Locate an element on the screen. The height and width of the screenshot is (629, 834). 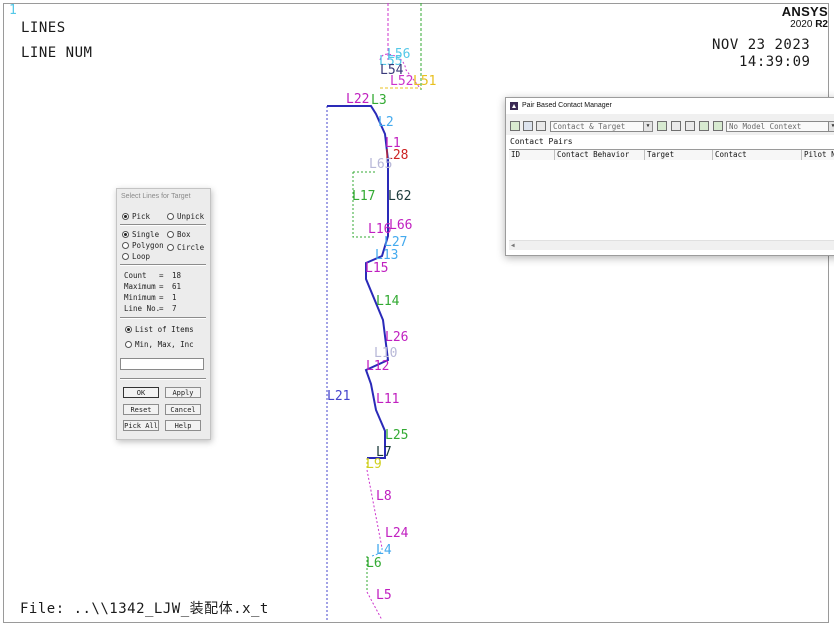
model-context-dropdown: No Model Context ▼ is located at coordinates (780, 126).